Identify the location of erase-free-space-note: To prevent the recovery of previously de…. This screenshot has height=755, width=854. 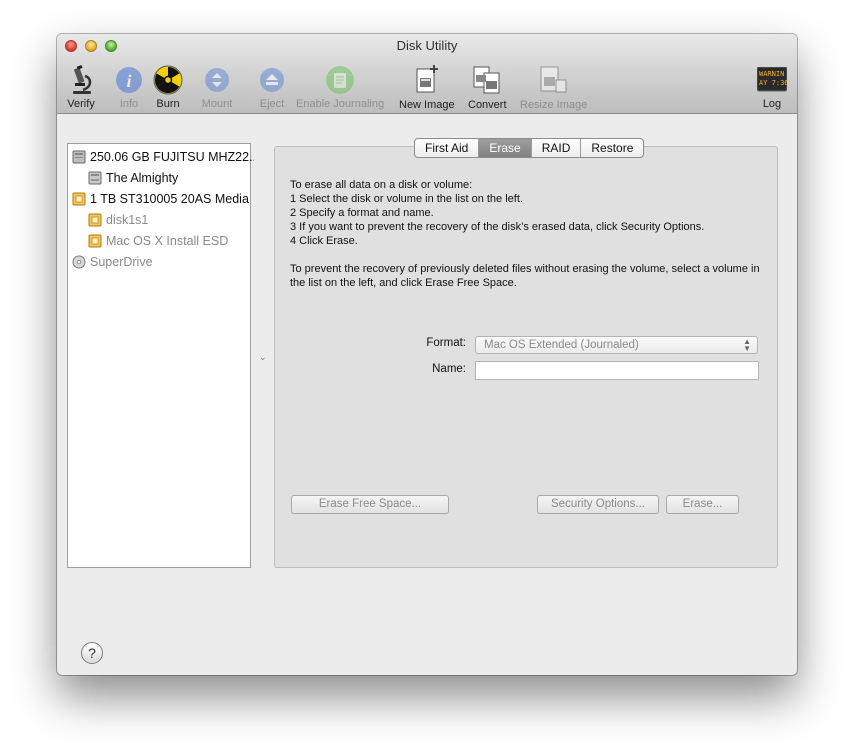
(525, 276).